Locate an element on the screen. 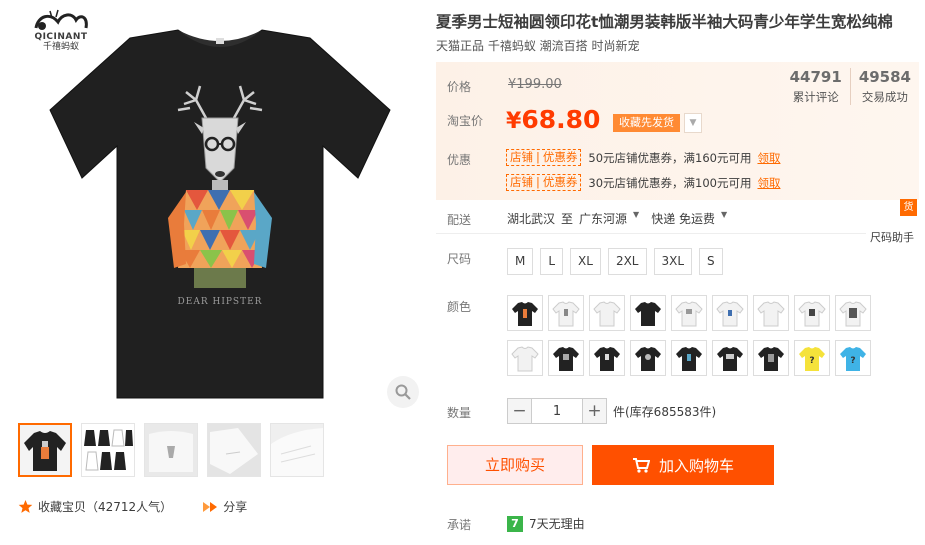 The image size is (925, 545). size-option: S is located at coordinates (711, 261).